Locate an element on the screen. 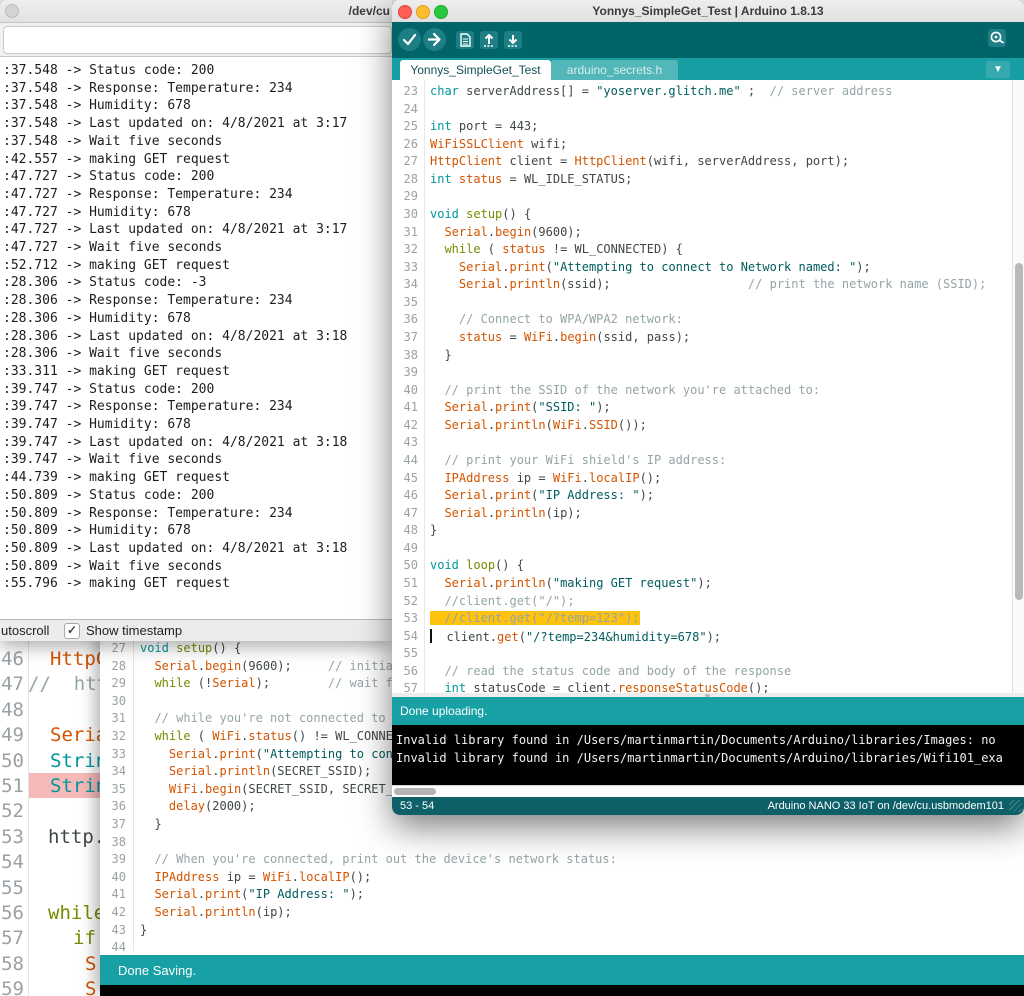 The height and width of the screenshot is (996, 1024). title-bar: Yonnys_SimpleGet_Test | Arduino 1.8.13 is located at coordinates (708, 11).